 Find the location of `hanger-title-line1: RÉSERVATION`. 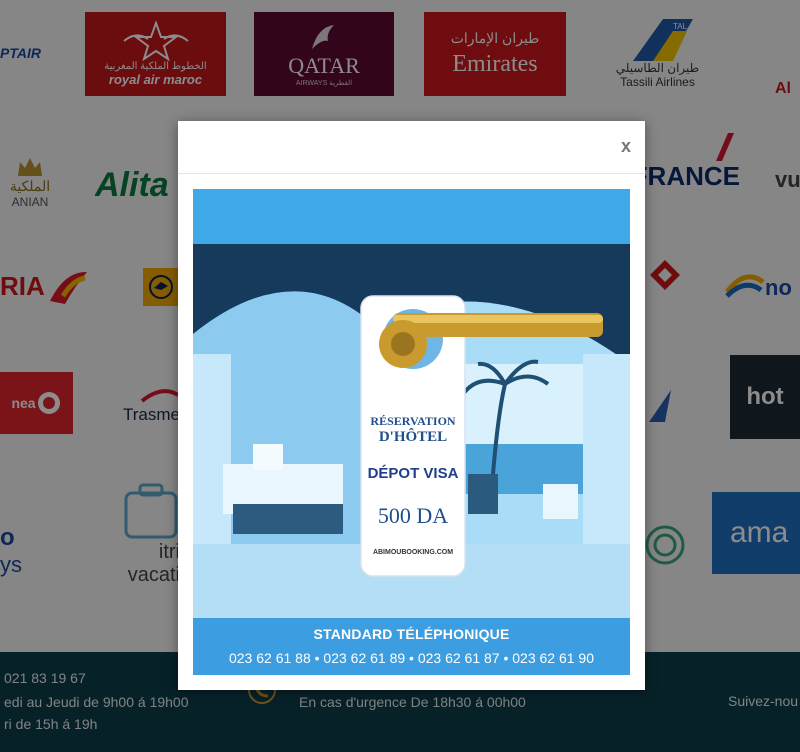

hanger-title-line1: RÉSERVATION is located at coordinates (413, 421).